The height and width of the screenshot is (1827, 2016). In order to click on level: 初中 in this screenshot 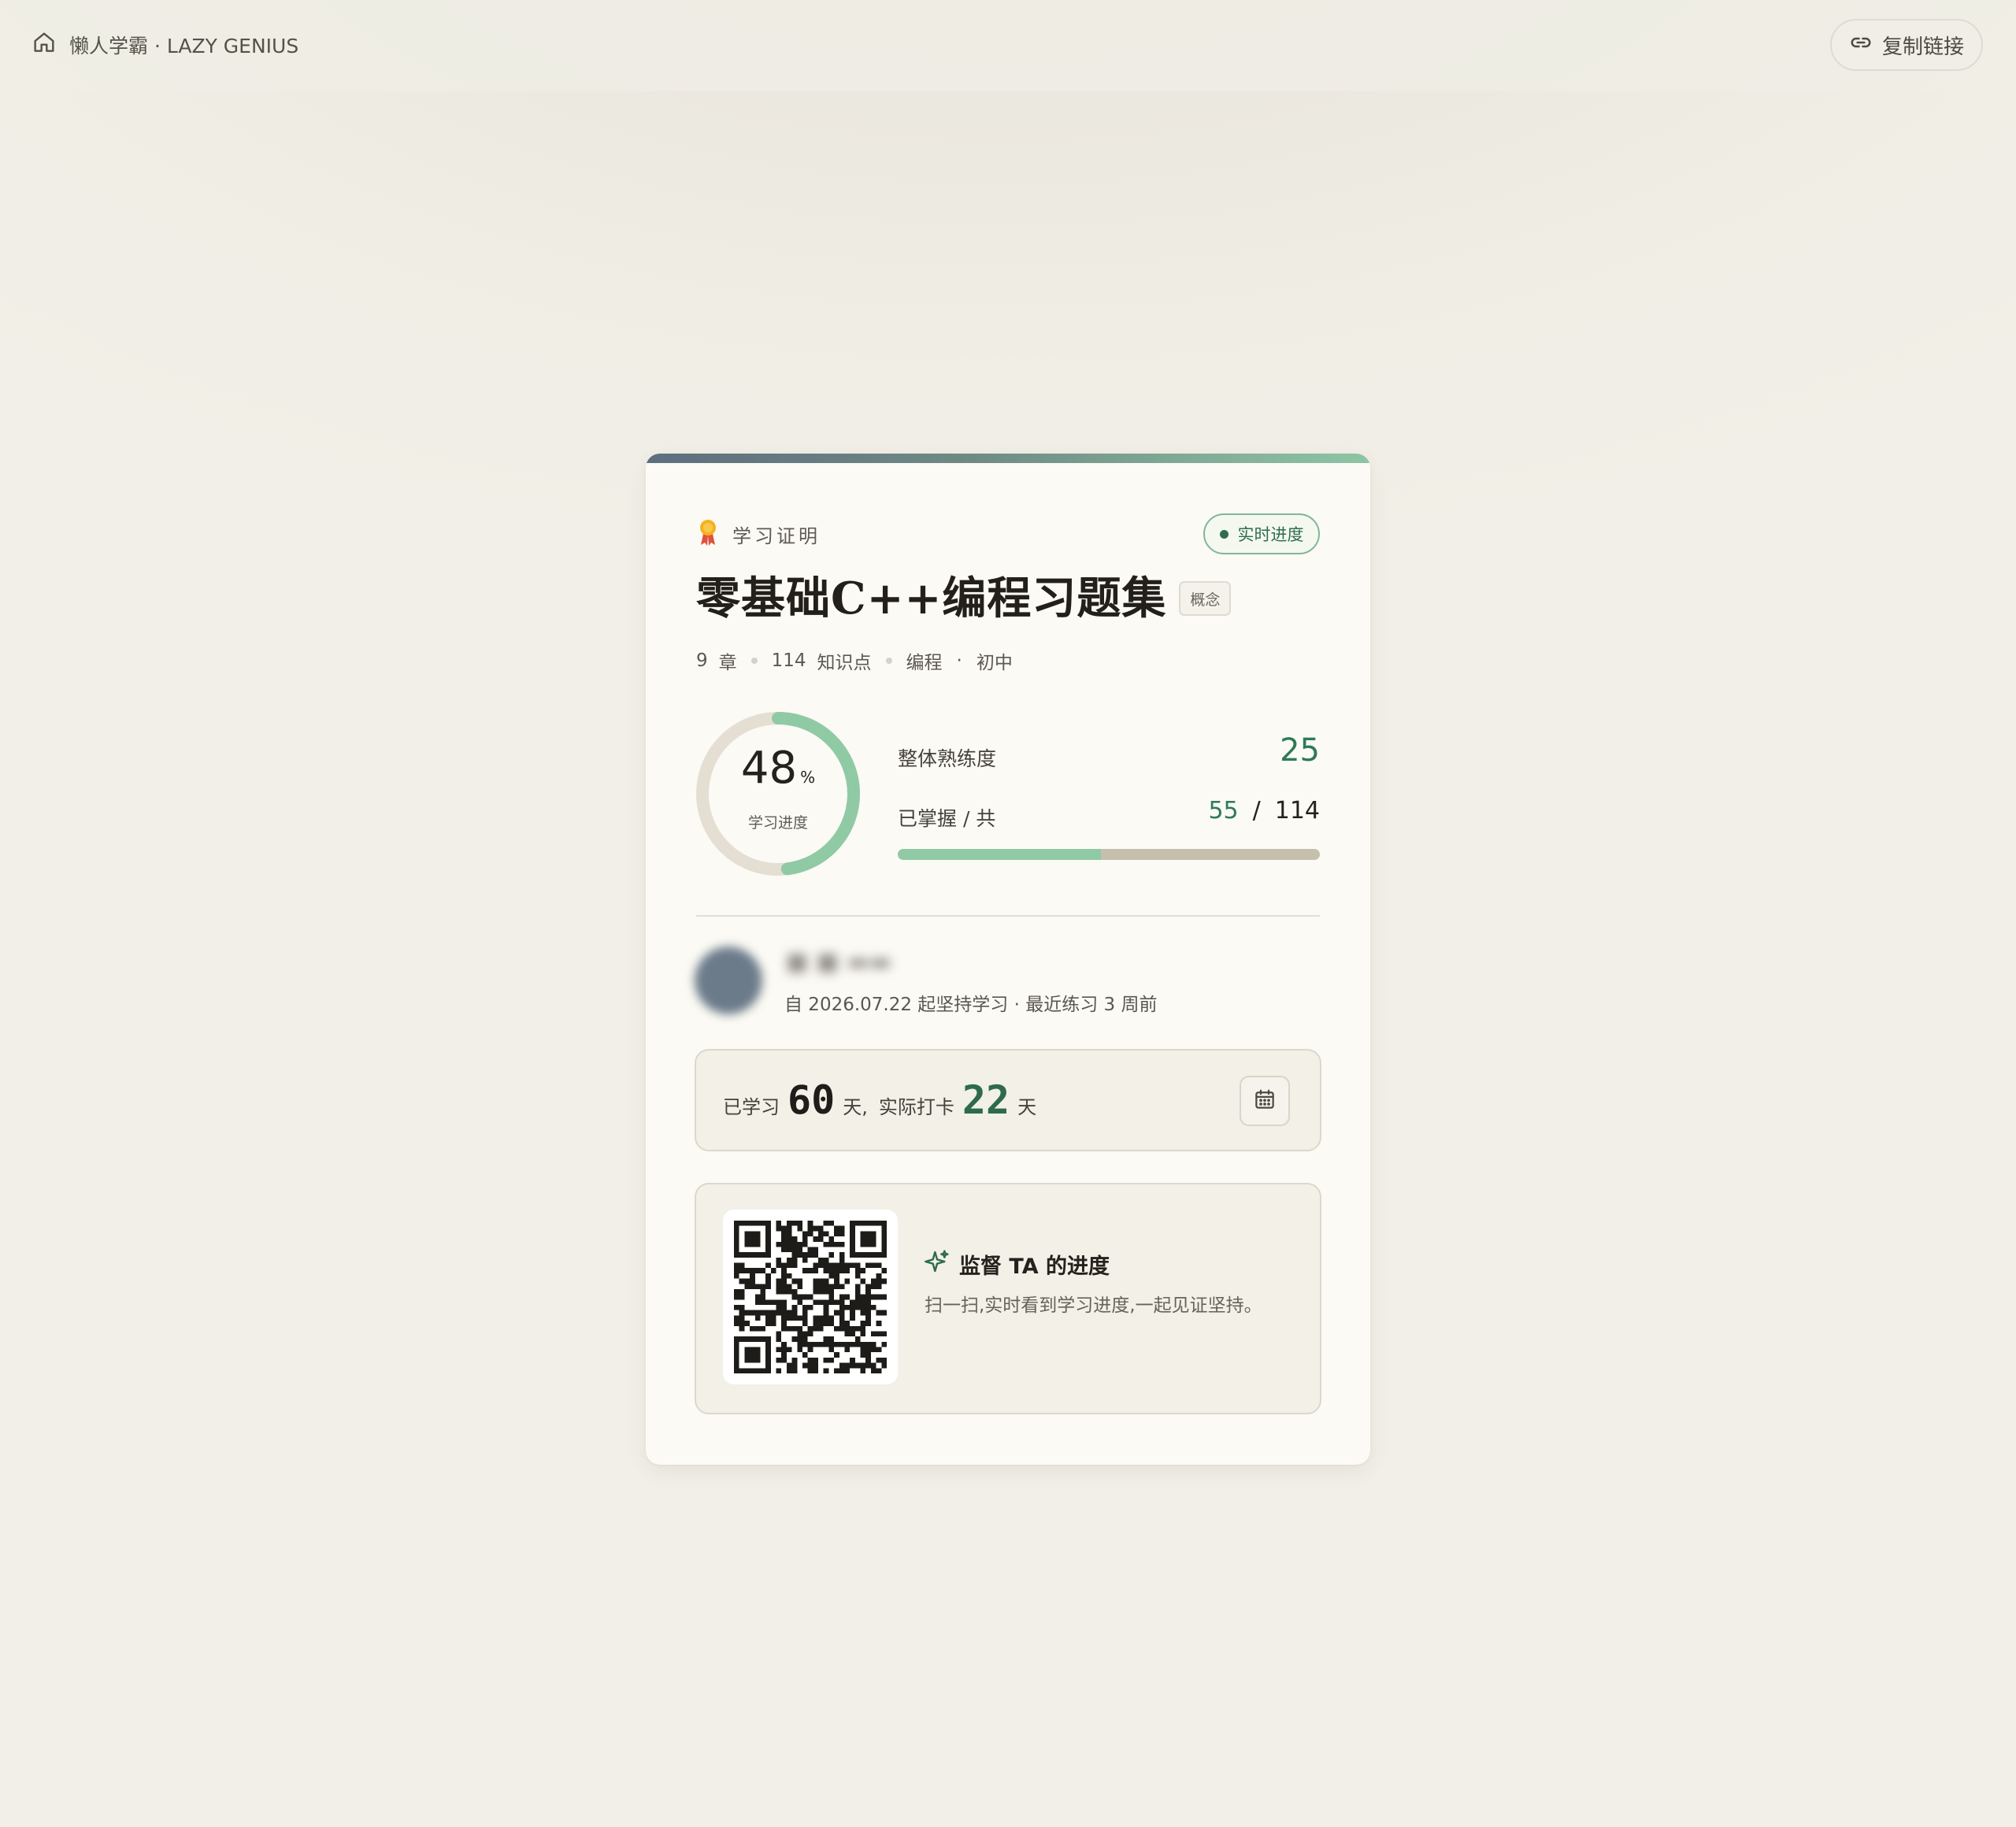, I will do `click(994, 663)`.